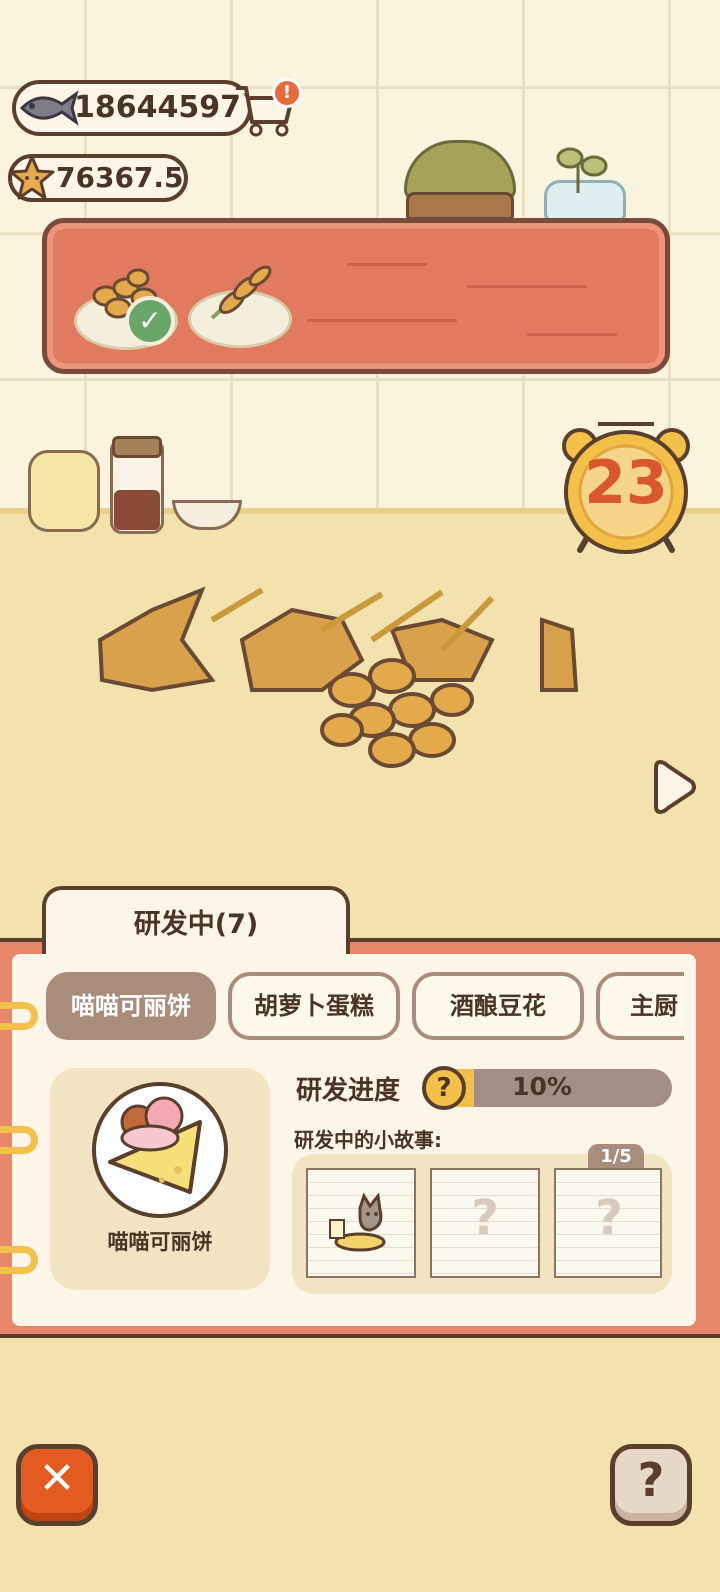 This screenshot has width=720, height=1592. I want to click on star-currency: 76367.5, so click(98, 178).